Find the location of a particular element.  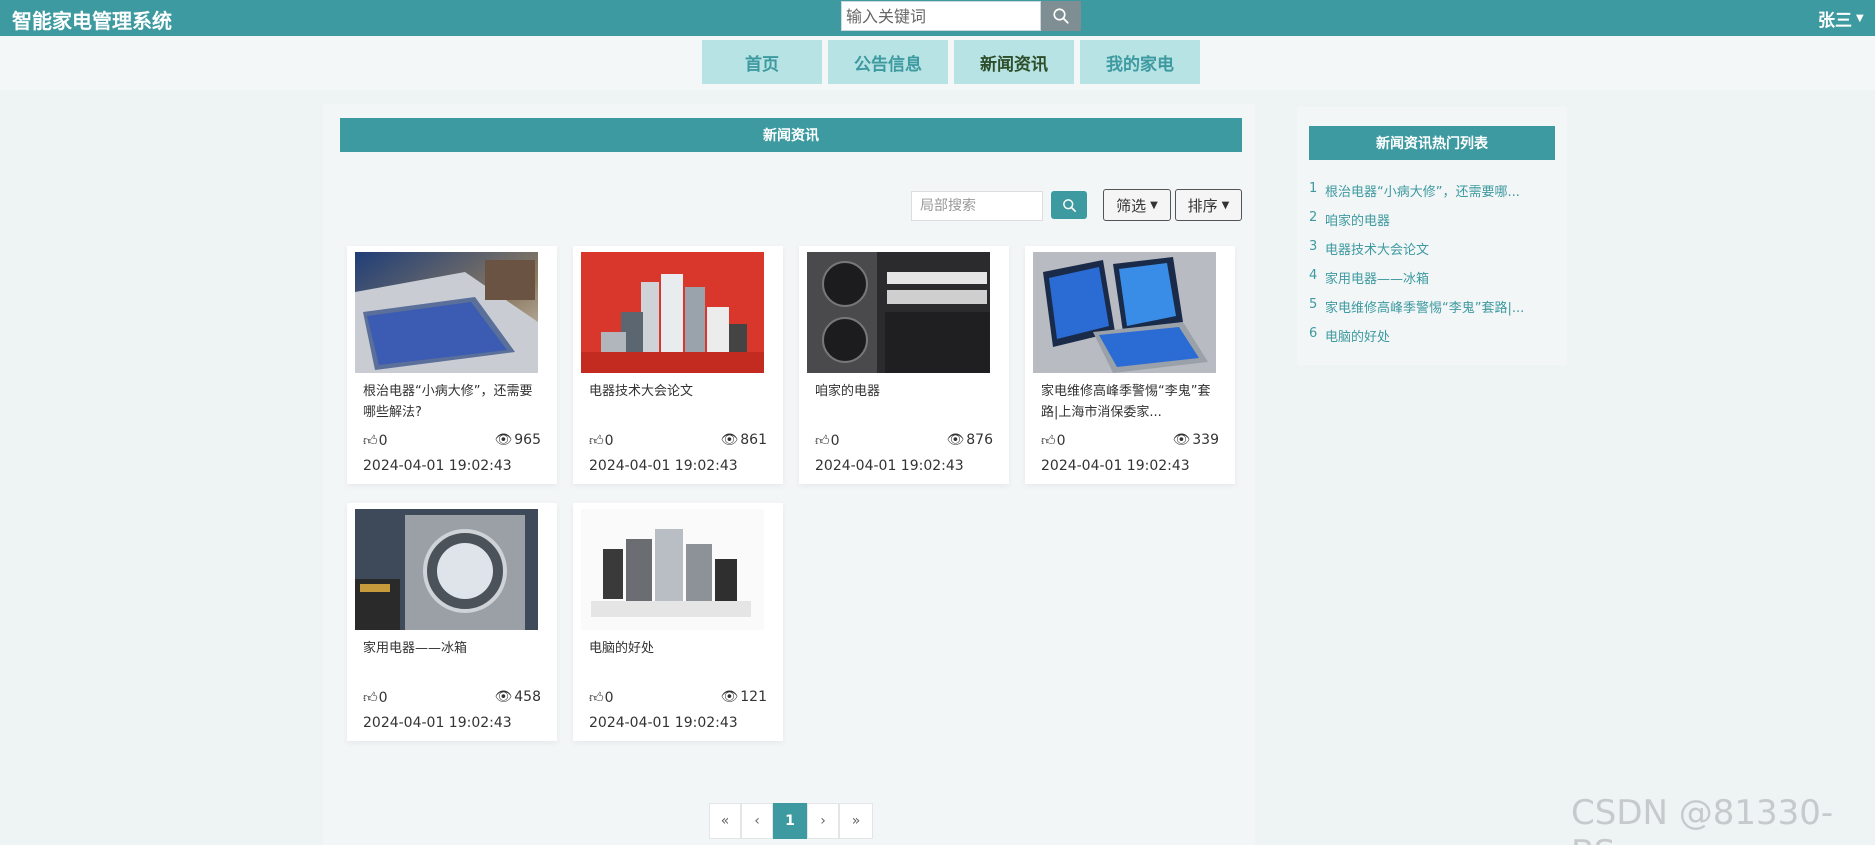

pagination-prev: ‹ is located at coordinates (757, 821).